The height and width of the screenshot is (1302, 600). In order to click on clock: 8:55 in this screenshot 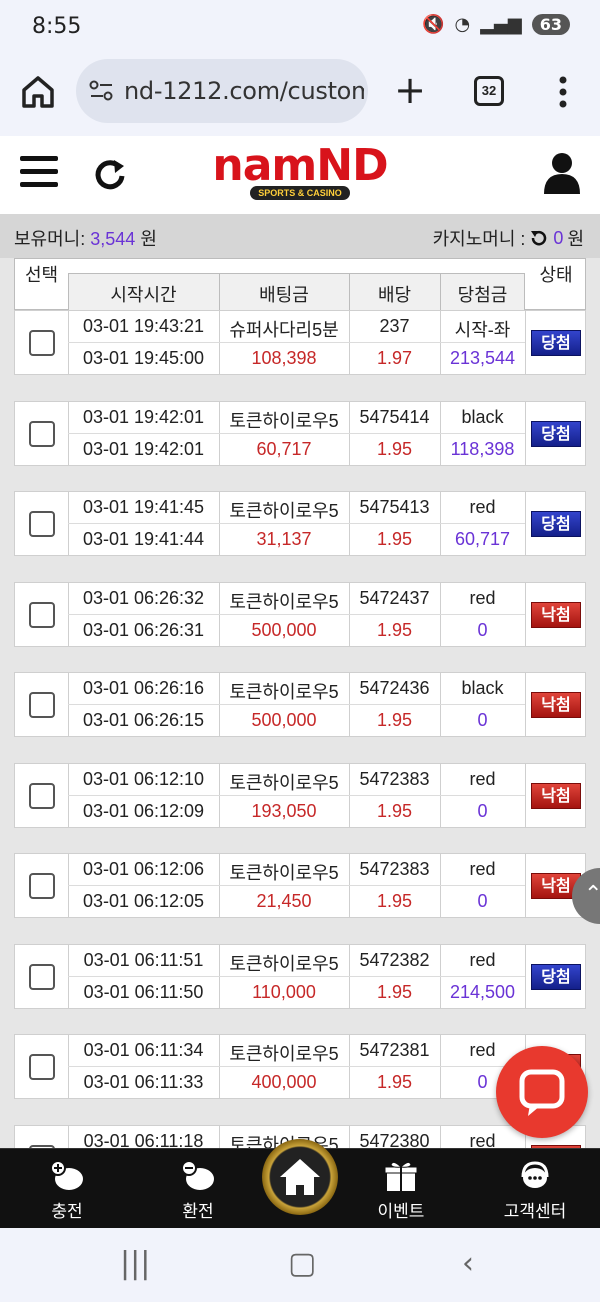, I will do `click(57, 26)`.